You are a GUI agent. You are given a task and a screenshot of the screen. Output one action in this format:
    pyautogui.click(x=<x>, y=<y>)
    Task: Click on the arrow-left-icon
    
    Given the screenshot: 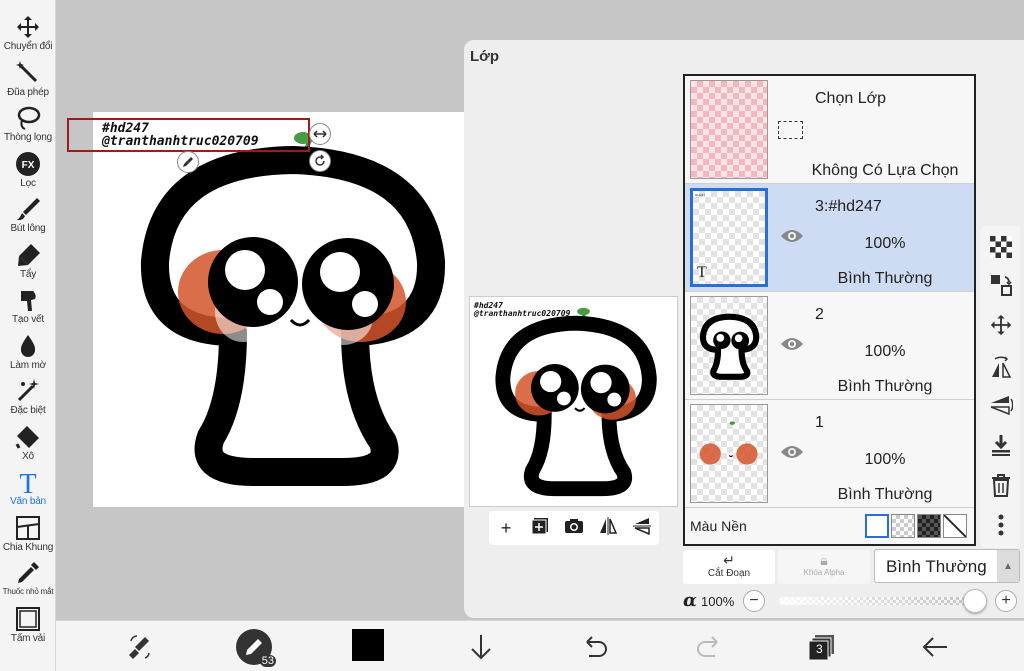 What is the action you would take?
    pyautogui.click(x=934, y=647)
    